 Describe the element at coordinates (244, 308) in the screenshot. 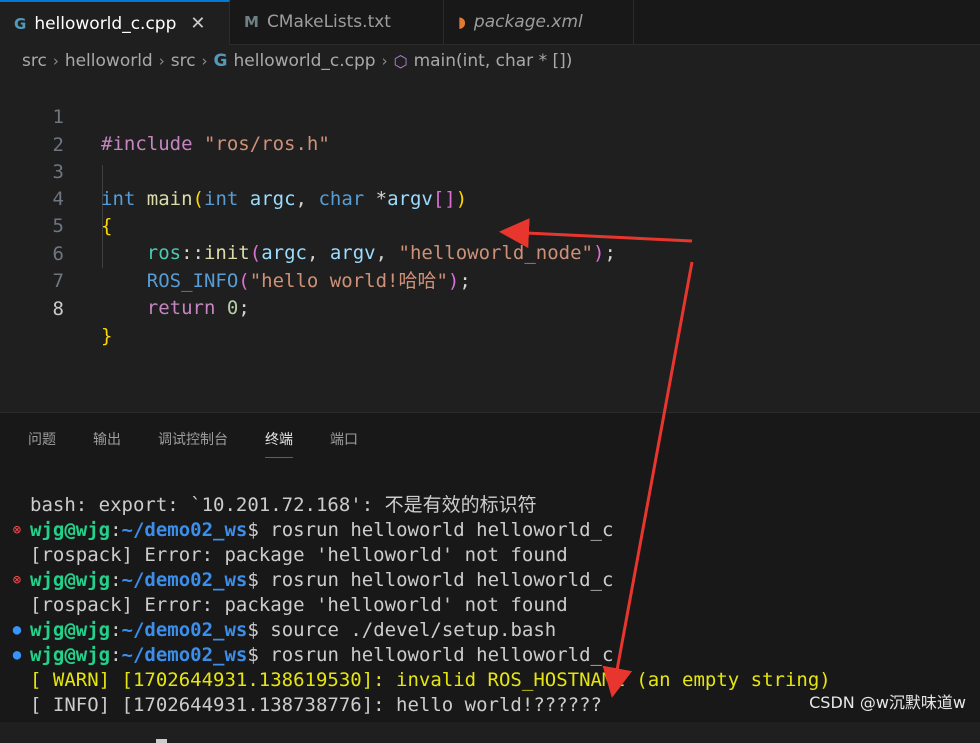

I see `token: ;` at that location.